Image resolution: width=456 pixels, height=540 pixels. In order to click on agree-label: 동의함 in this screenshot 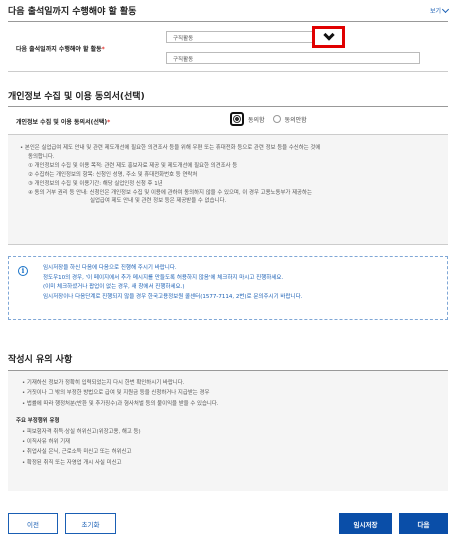, I will do `click(256, 119)`.